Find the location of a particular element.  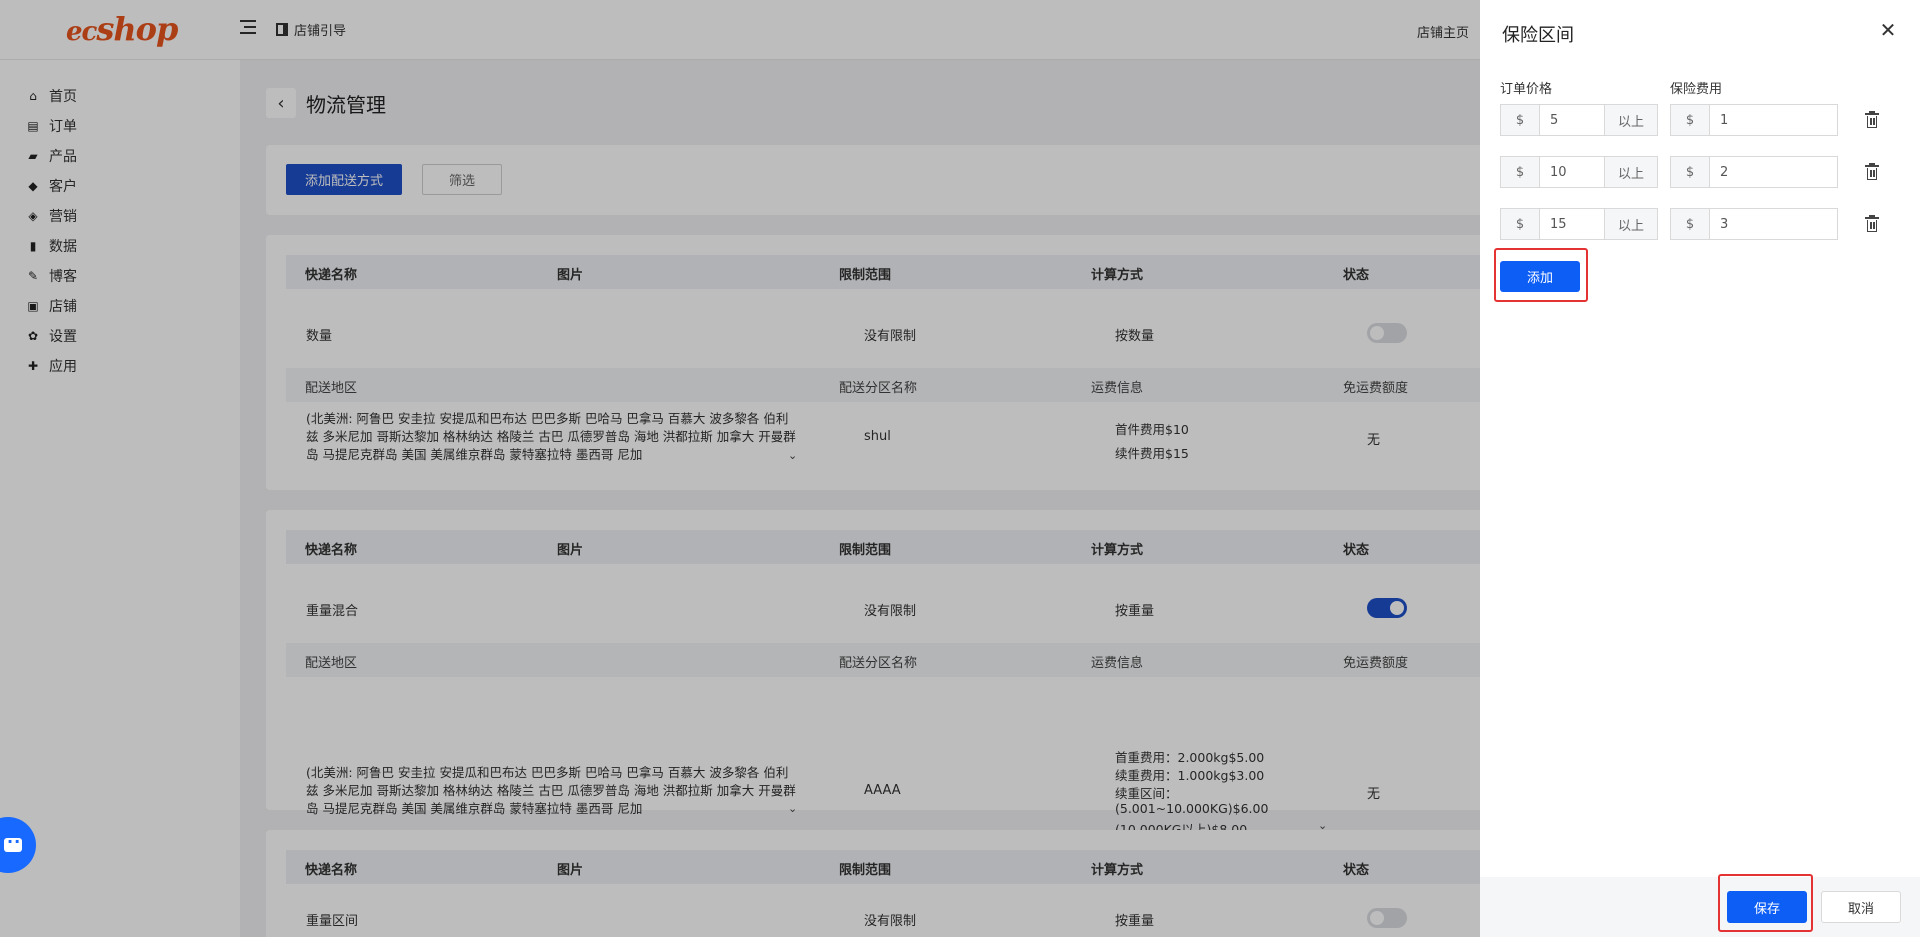

chat-icon is located at coordinates (13, 842).